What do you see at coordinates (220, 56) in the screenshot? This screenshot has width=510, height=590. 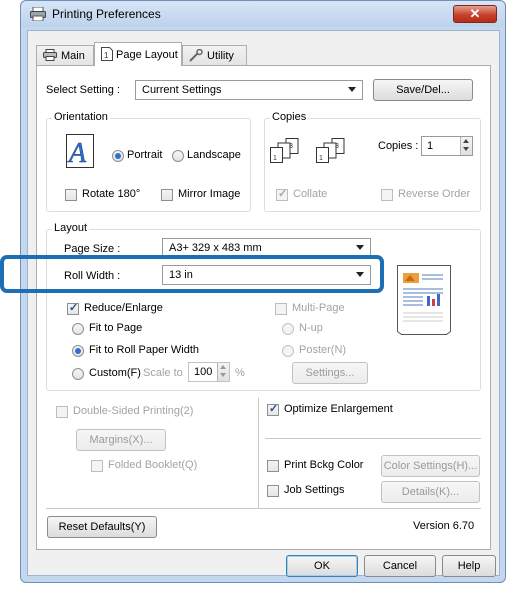 I see `tab-label: Utility` at bounding box center [220, 56].